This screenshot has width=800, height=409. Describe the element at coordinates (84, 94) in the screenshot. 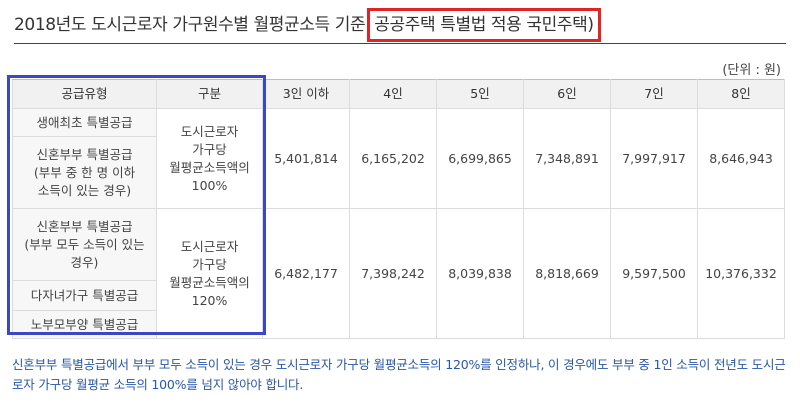

I see `header-cell: 공급유형` at that location.